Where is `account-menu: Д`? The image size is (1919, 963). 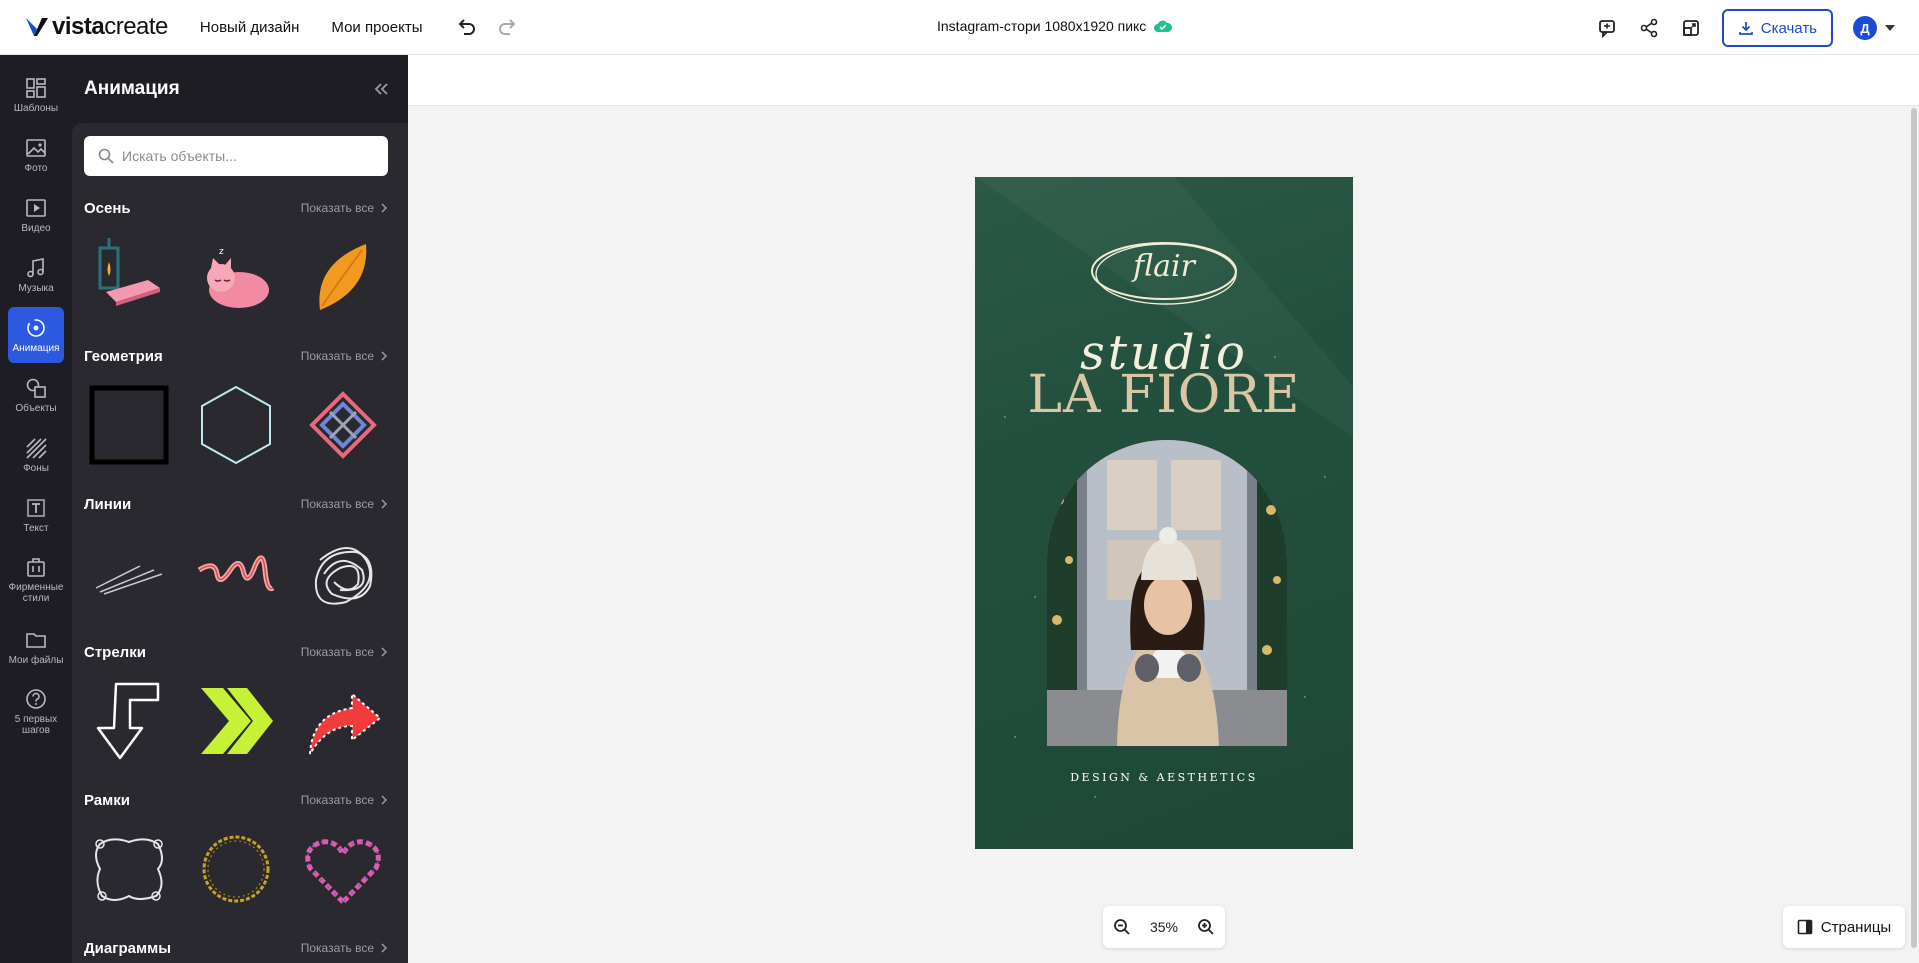
account-menu: Д is located at coordinates (1874, 28).